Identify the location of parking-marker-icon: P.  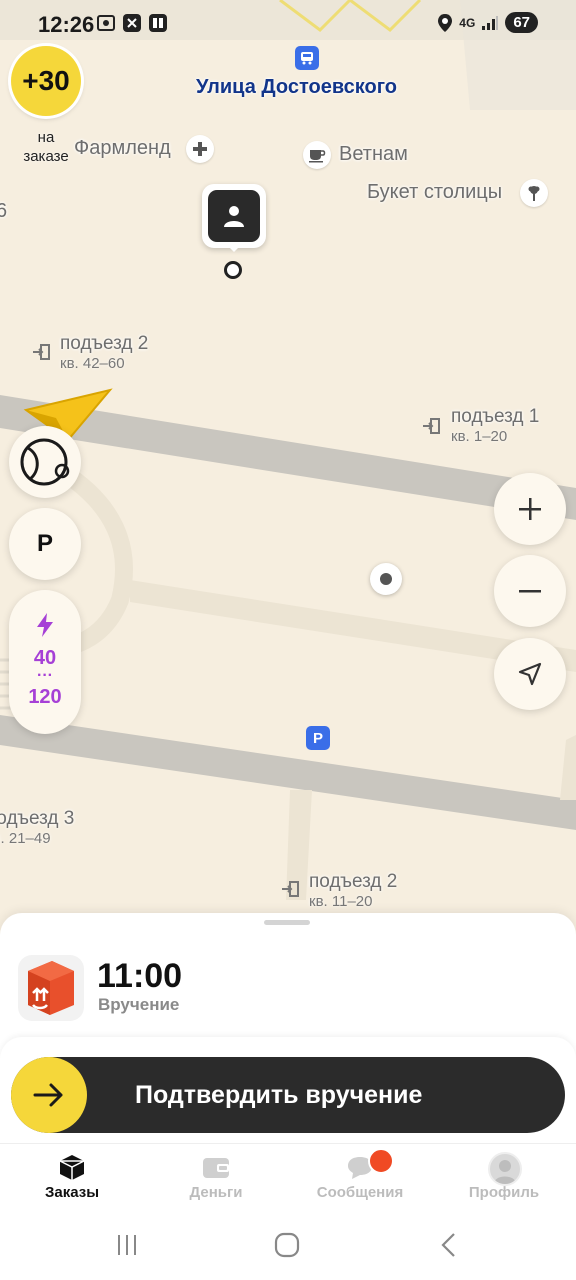
(318, 738).